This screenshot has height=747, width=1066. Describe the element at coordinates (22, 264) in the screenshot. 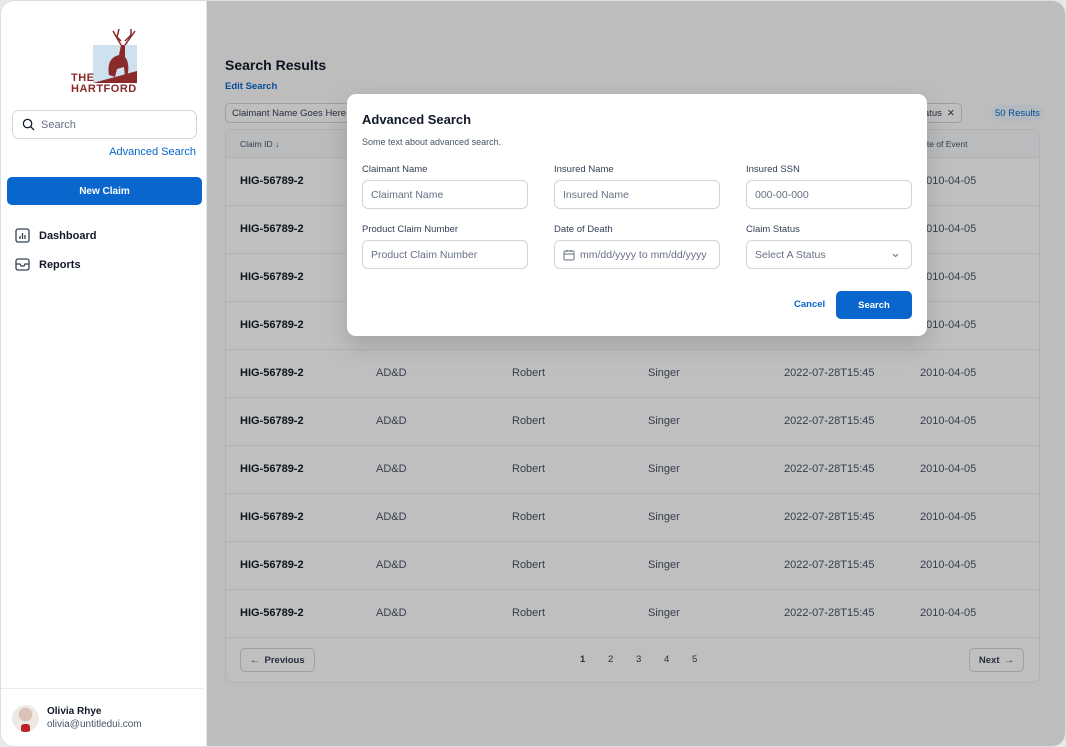

I see `inbox-icon` at that location.